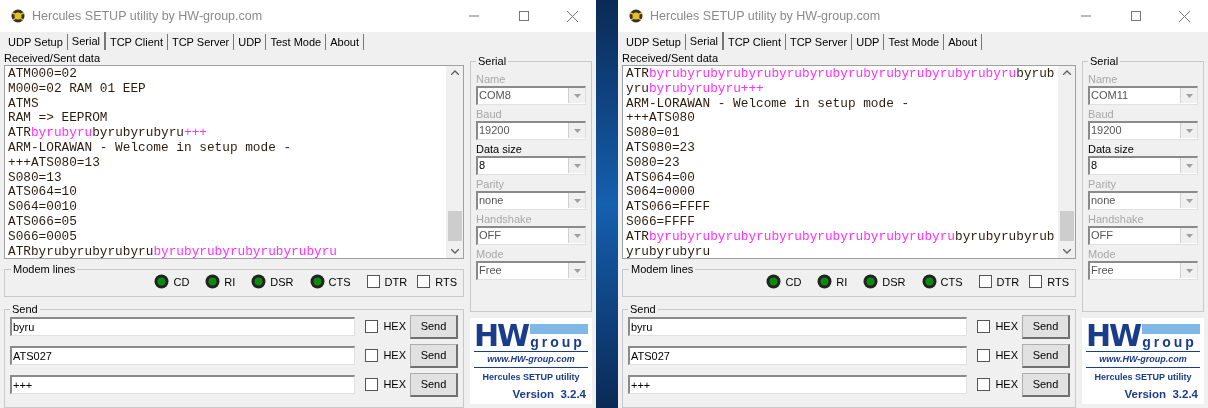 This screenshot has width=1208, height=408. What do you see at coordinates (54, 163) in the screenshot?
I see `log-line: +++ATS080=13` at bounding box center [54, 163].